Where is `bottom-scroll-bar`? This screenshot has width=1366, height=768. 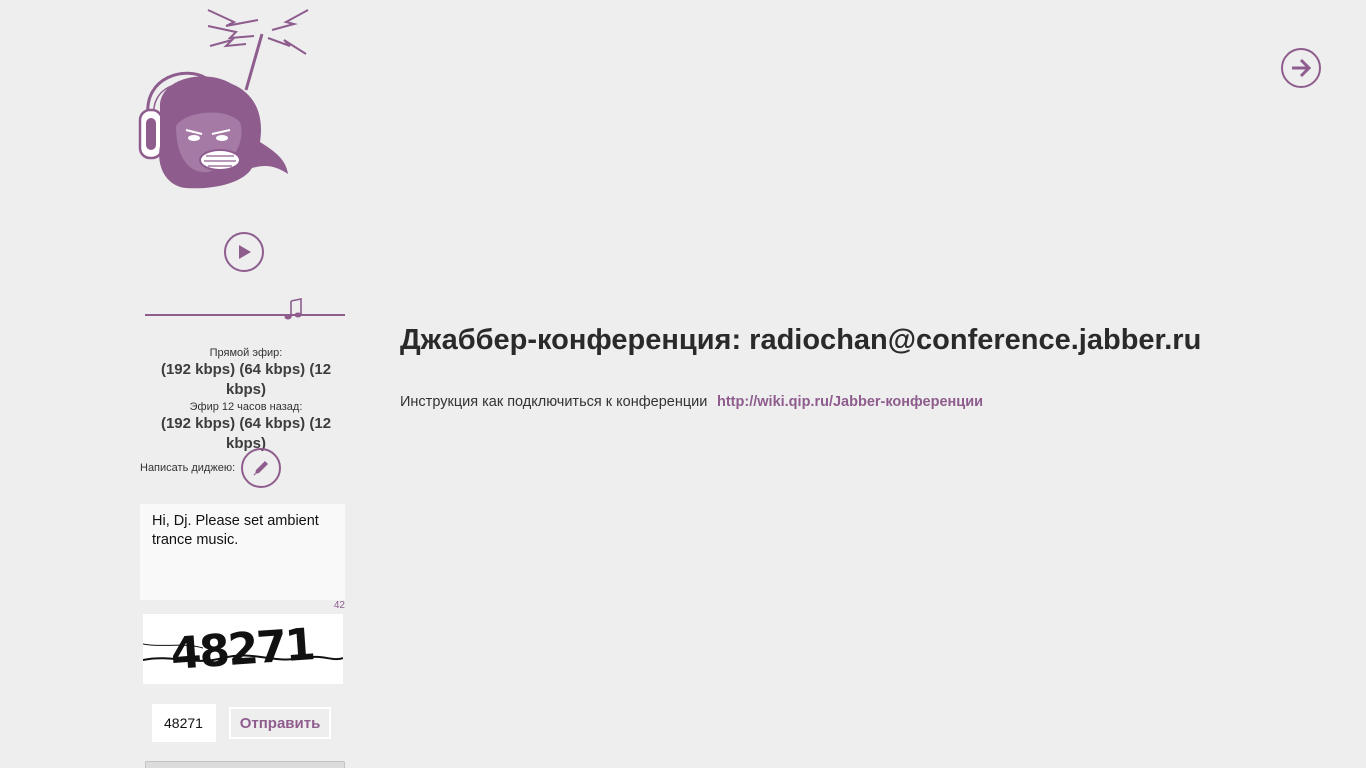
bottom-scroll-bar is located at coordinates (245, 764).